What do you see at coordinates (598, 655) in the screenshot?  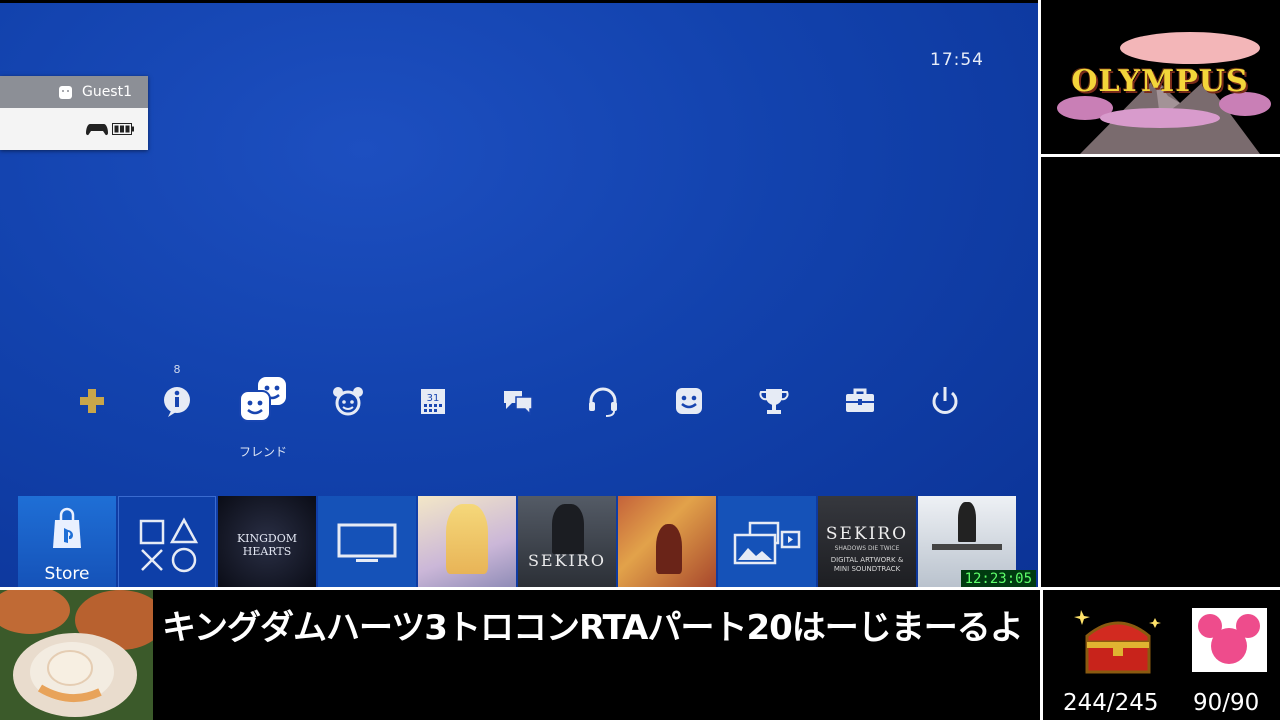 I see `video-title-bar: キングダムハーツ3トロコンRTAパート20はーじまーるよ` at bounding box center [598, 655].